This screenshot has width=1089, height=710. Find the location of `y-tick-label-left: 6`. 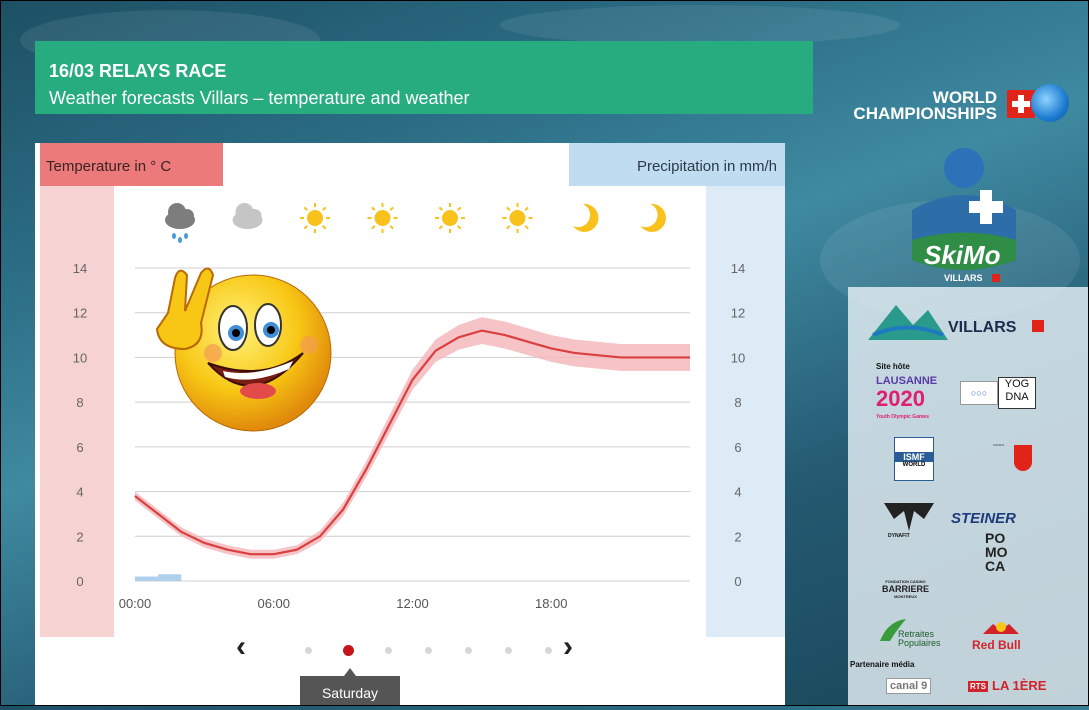

y-tick-label-left: 6 is located at coordinates (79, 447).